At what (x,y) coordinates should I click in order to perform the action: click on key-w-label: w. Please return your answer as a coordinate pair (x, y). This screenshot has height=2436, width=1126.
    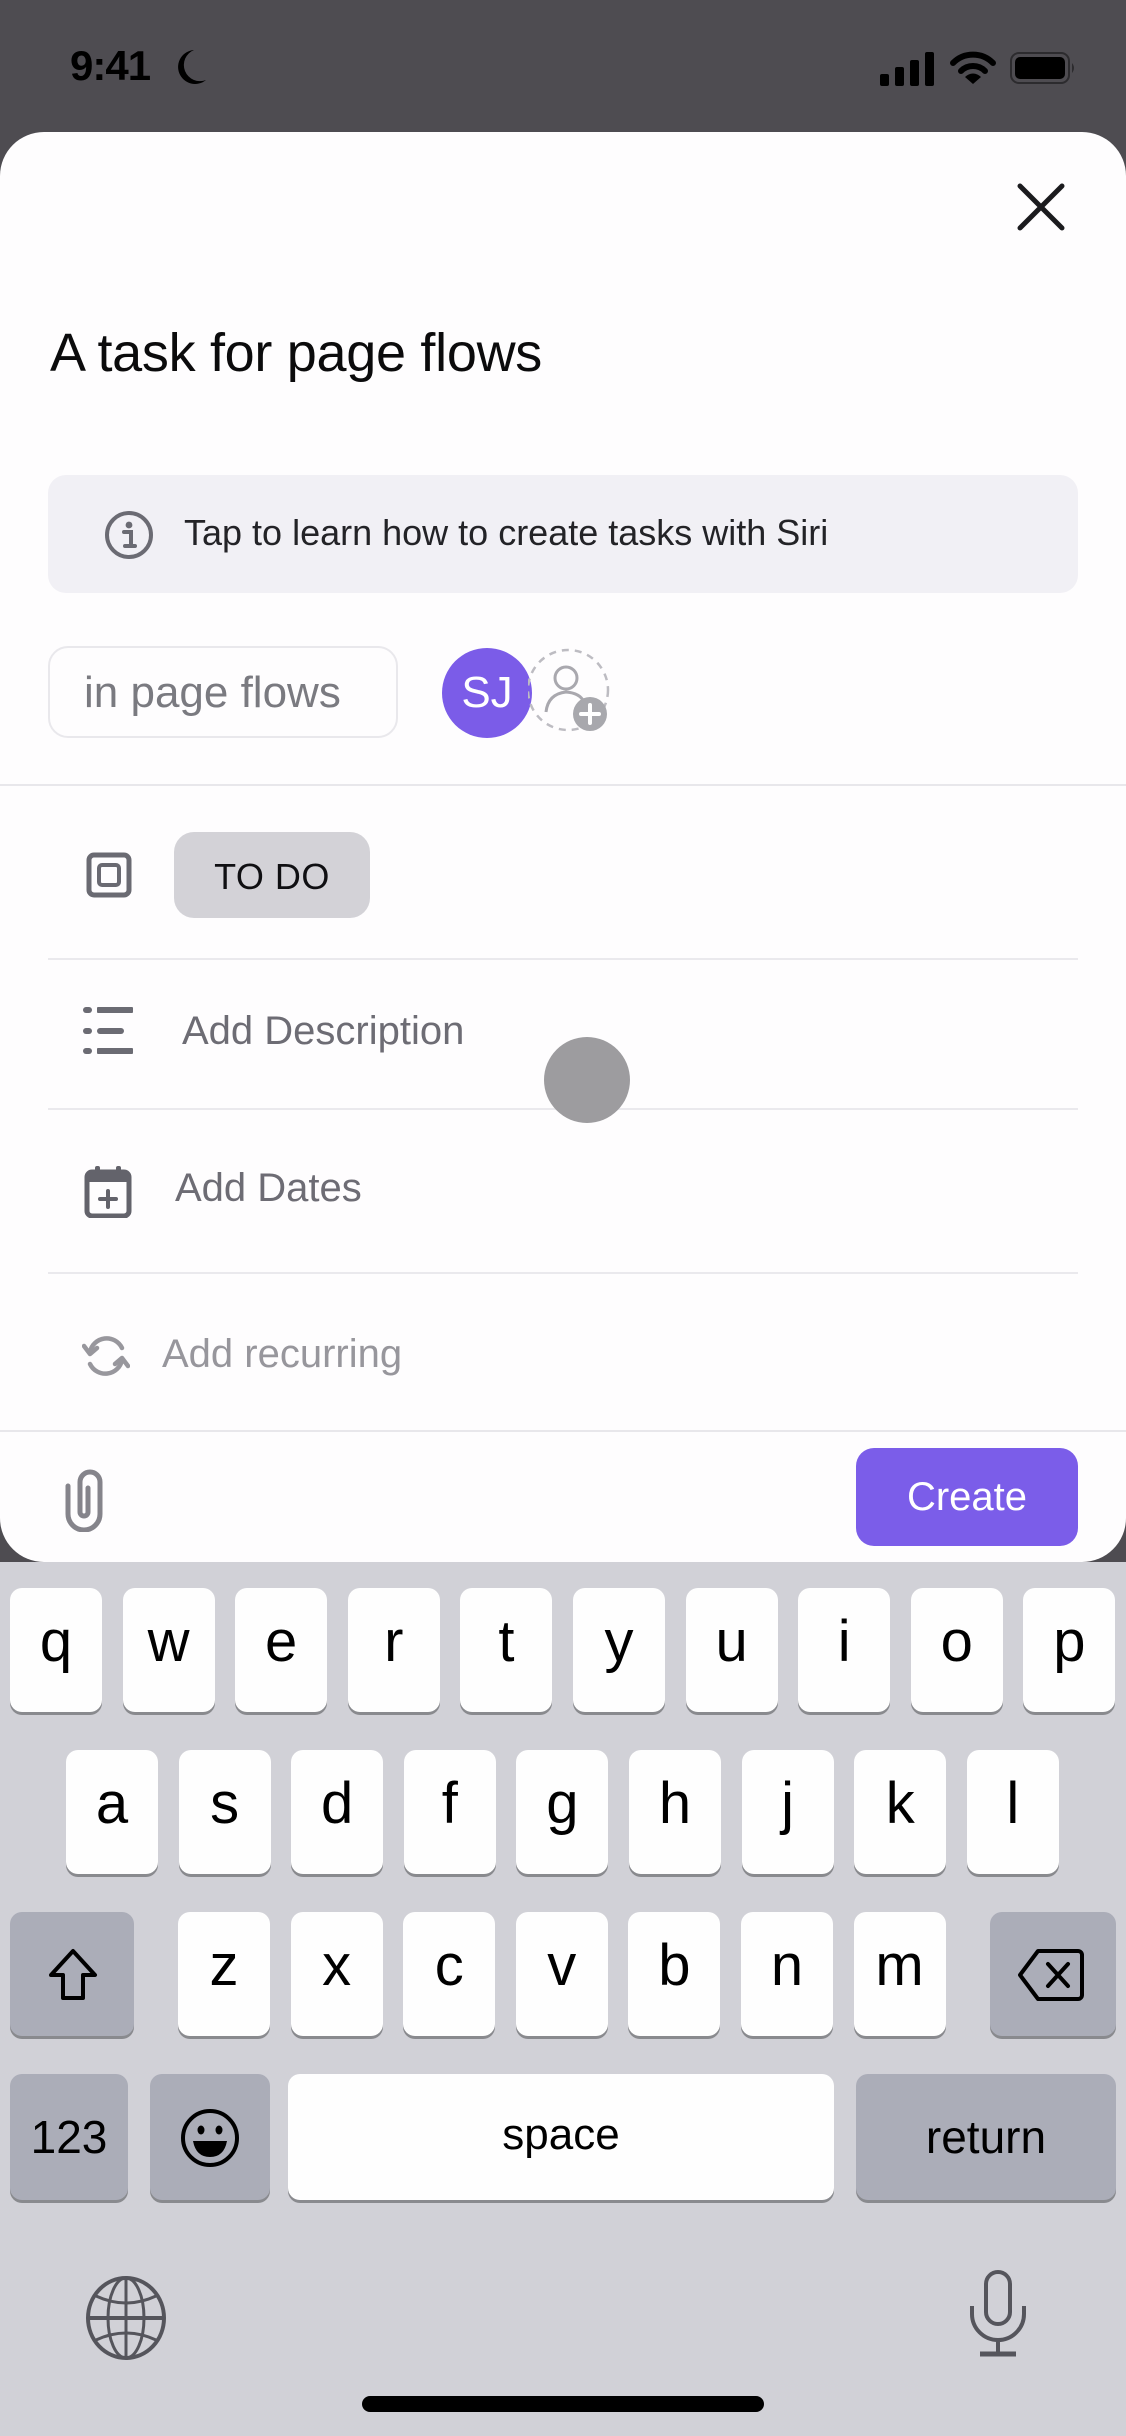
    Looking at the image, I should click on (168, 1641).